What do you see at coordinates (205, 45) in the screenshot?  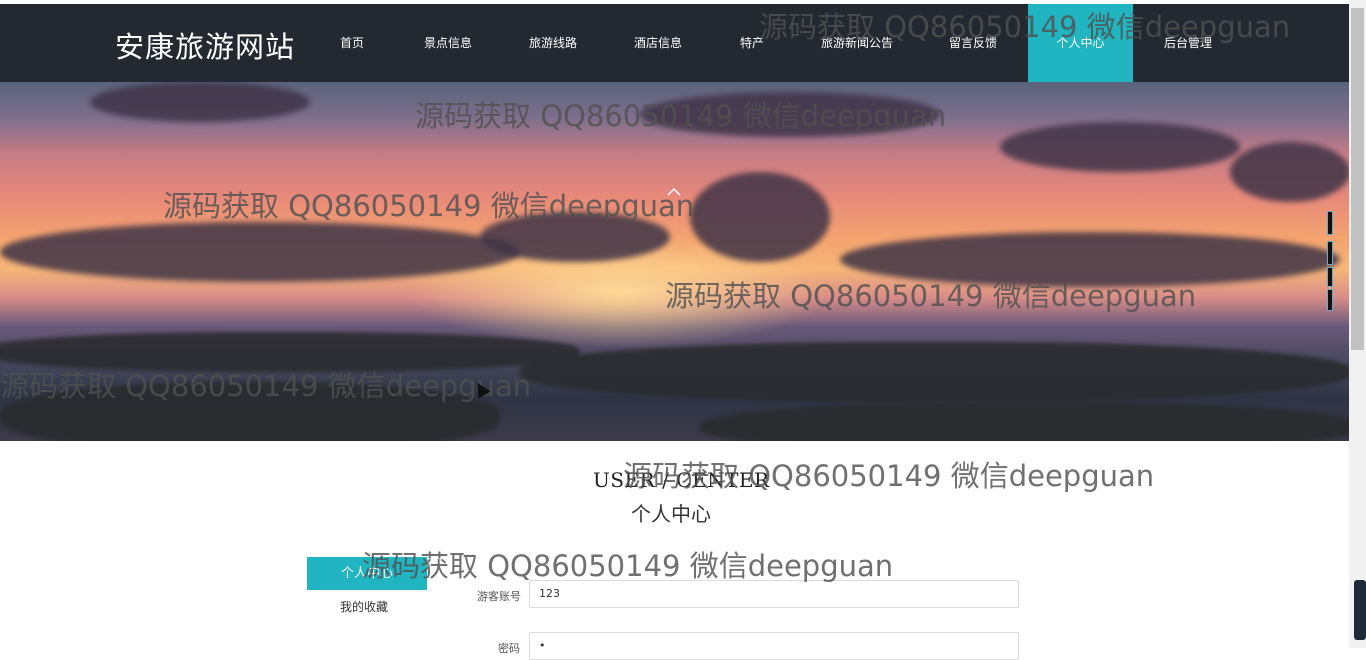 I see `site-logo: 安康旅游网站` at bounding box center [205, 45].